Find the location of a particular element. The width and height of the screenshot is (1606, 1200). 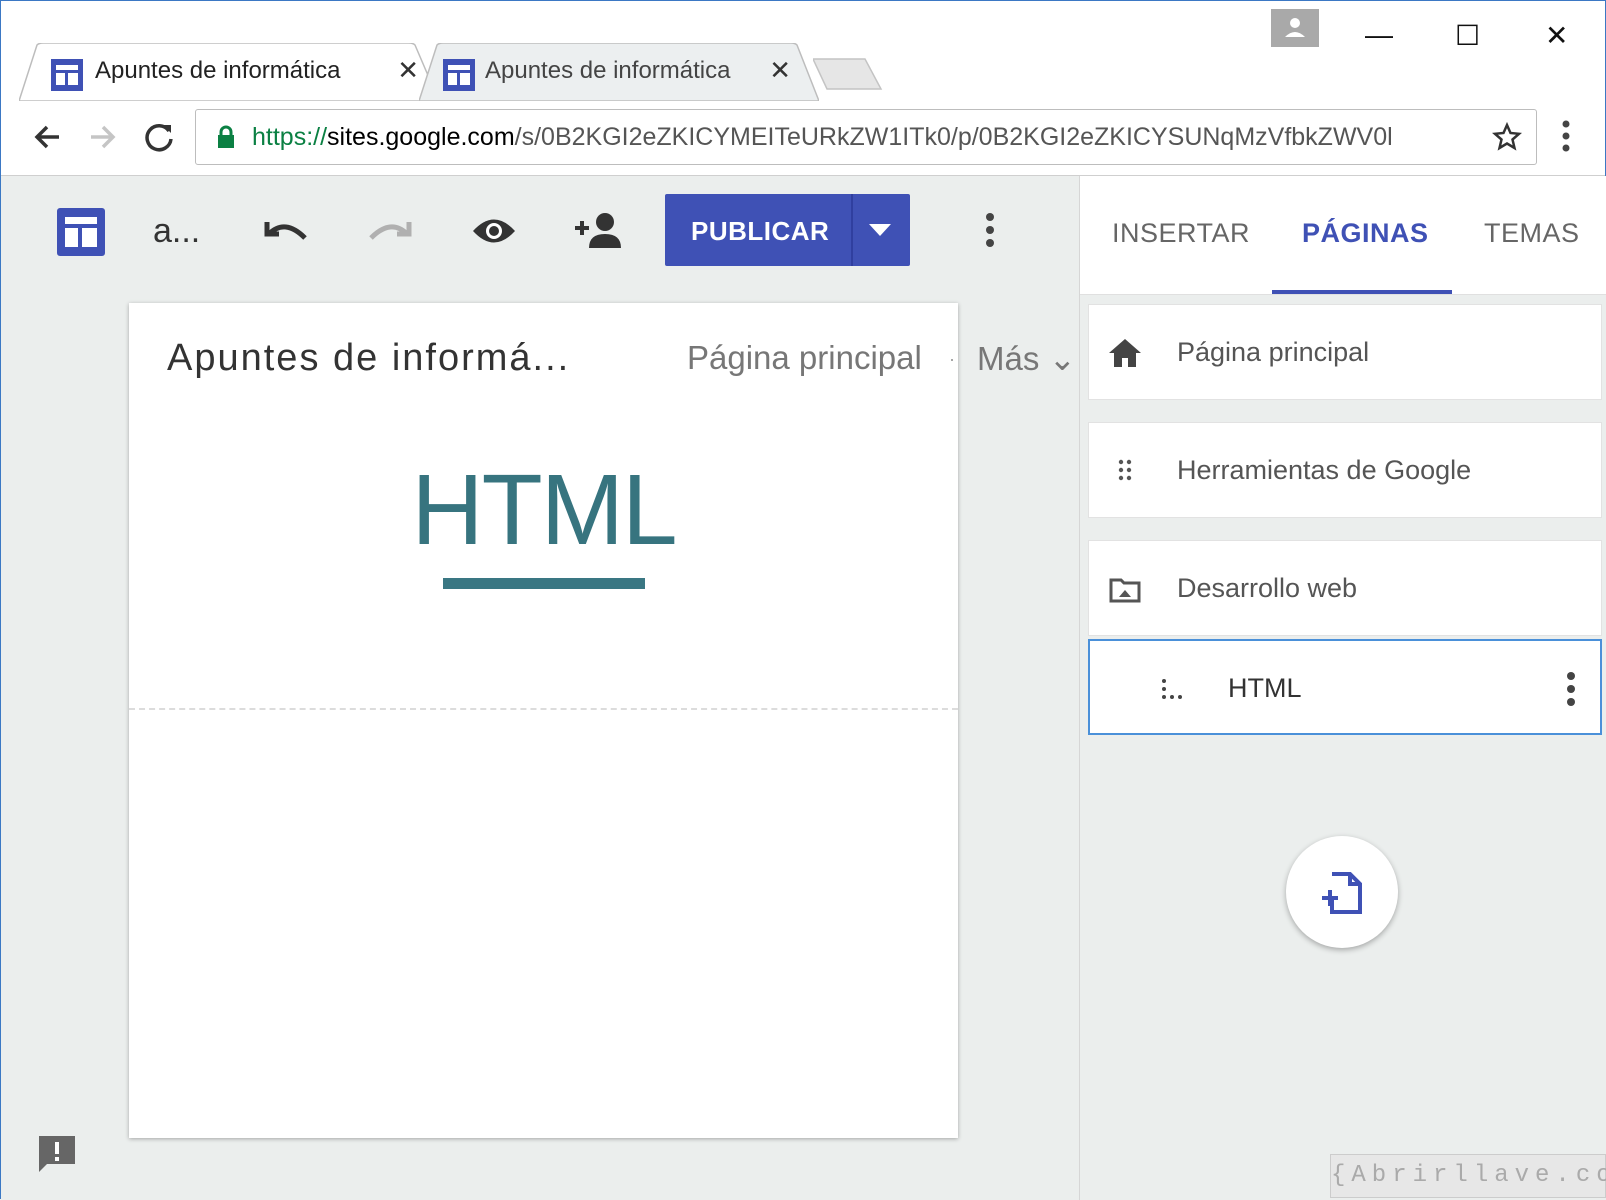

publish-button: PUBLICAR is located at coordinates (787, 230).